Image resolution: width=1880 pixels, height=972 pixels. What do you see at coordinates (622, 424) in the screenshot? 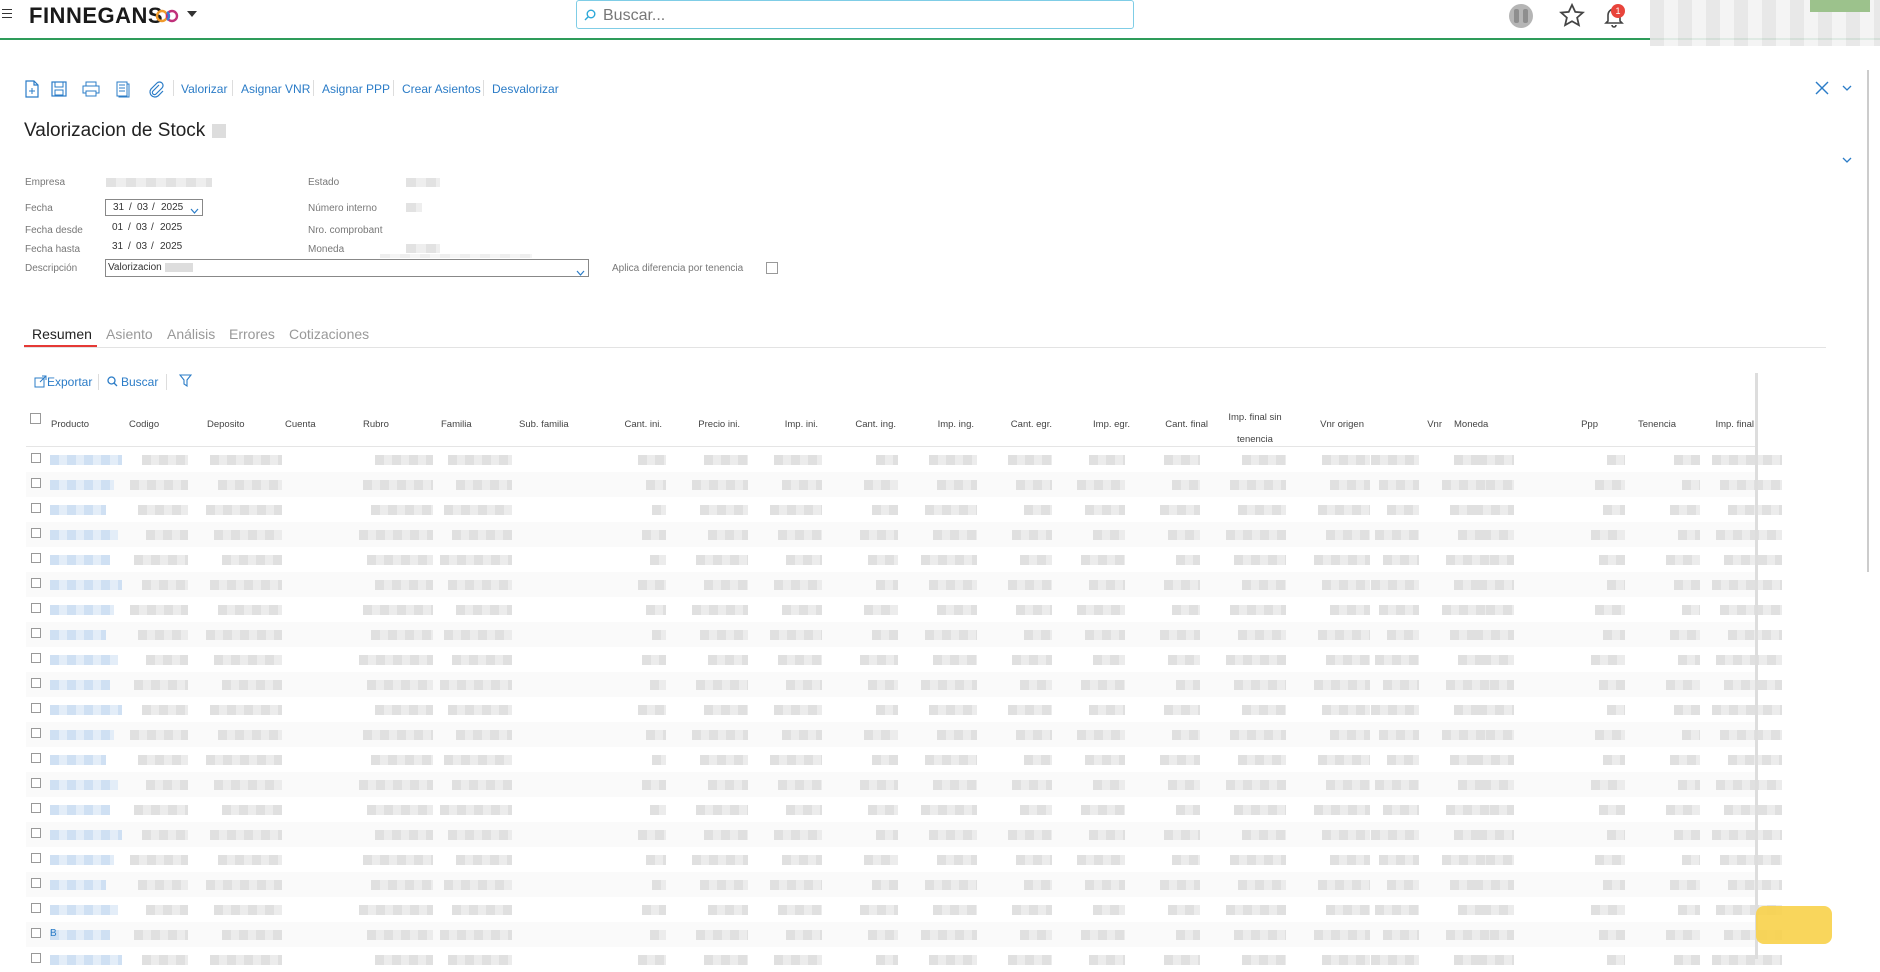
I see `column-header: Cant. ini.` at bounding box center [622, 424].